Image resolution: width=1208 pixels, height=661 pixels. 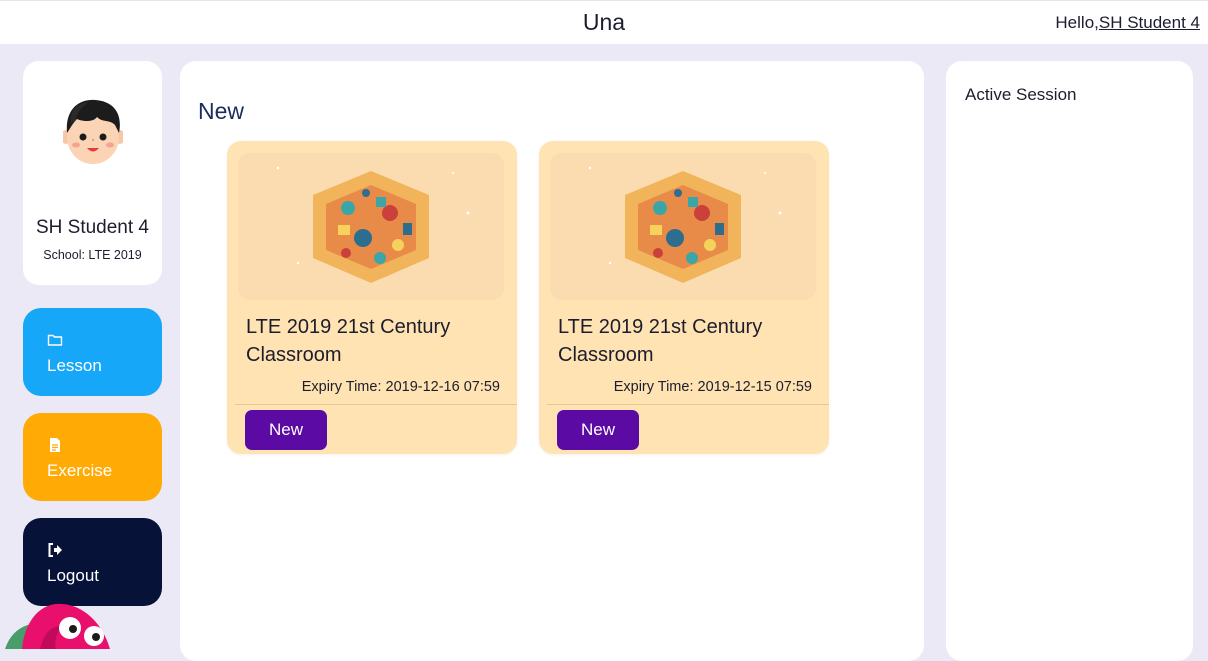 What do you see at coordinates (55, 340) in the screenshot?
I see `folder-icon` at bounding box center [55, 340].